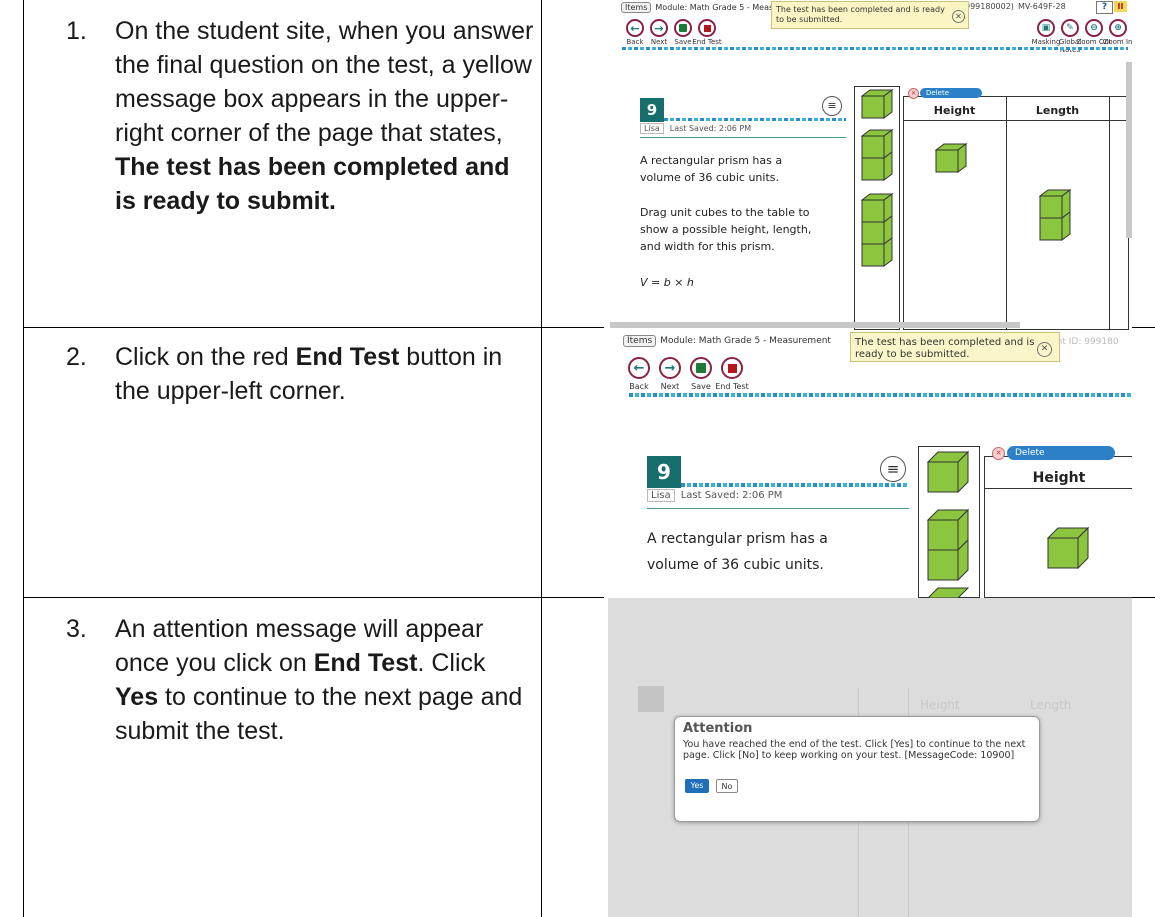 The width and height of the screenshot is (1155, 917). I want to click on zoom-out-icon: ⊖, so click(1094, 28).